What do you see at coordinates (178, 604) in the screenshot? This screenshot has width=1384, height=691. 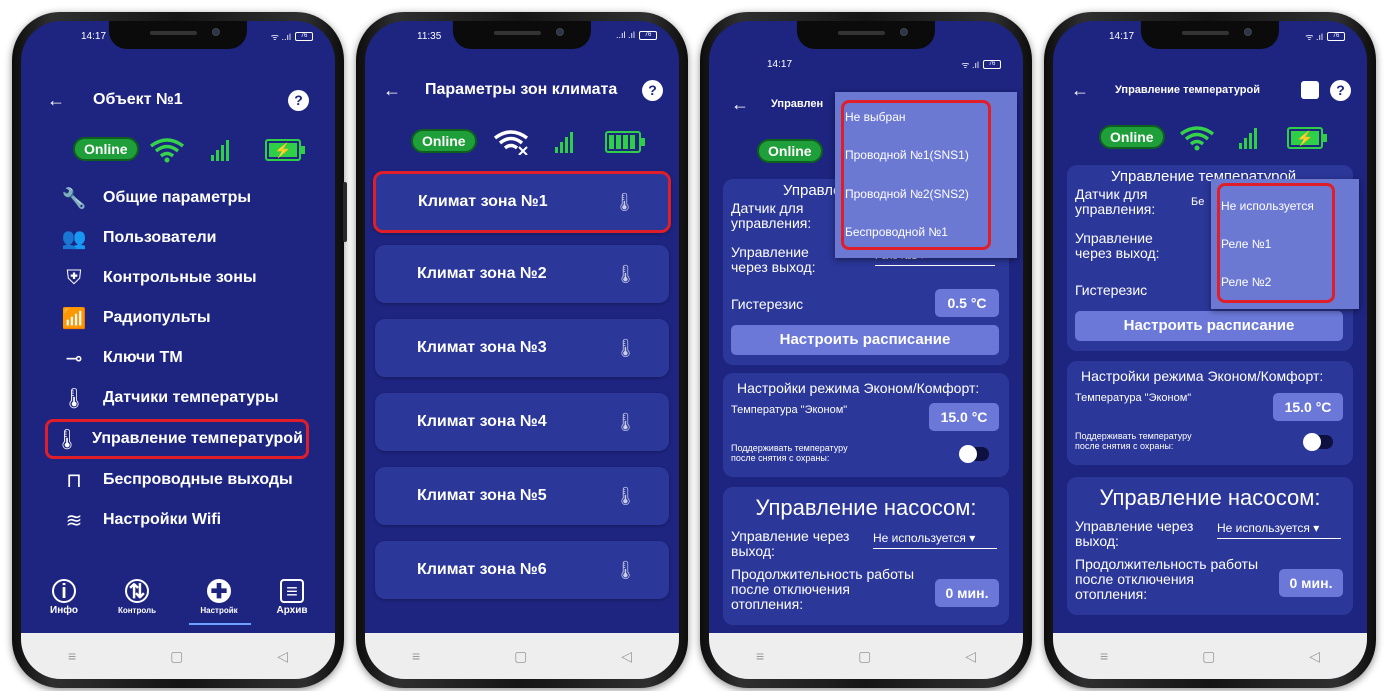 I see `bottom-nav: i Инфо ⇅ Контроль ✚ Настройк ≡ Архив` at bounding box center [178, 604].